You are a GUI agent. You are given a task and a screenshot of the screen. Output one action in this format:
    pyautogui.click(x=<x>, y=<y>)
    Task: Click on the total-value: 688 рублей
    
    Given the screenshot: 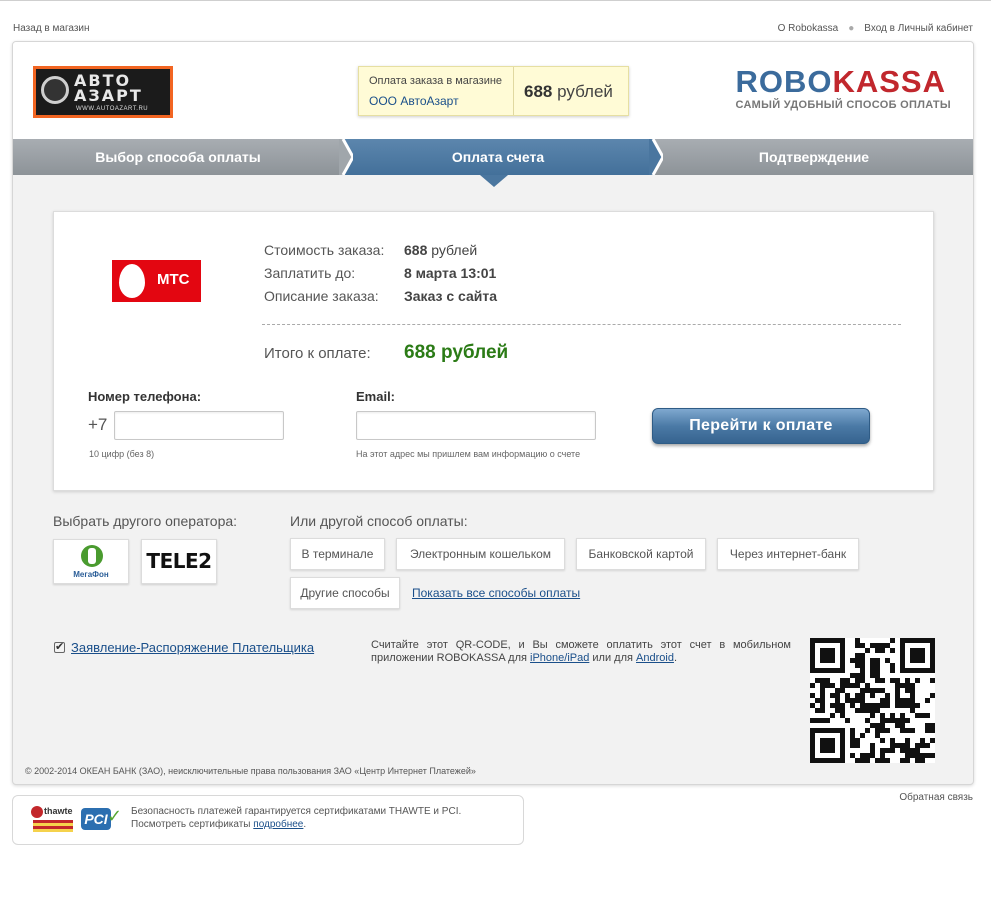 What is the action you would take?
    pyautogui.click(x=456, y=352)
    